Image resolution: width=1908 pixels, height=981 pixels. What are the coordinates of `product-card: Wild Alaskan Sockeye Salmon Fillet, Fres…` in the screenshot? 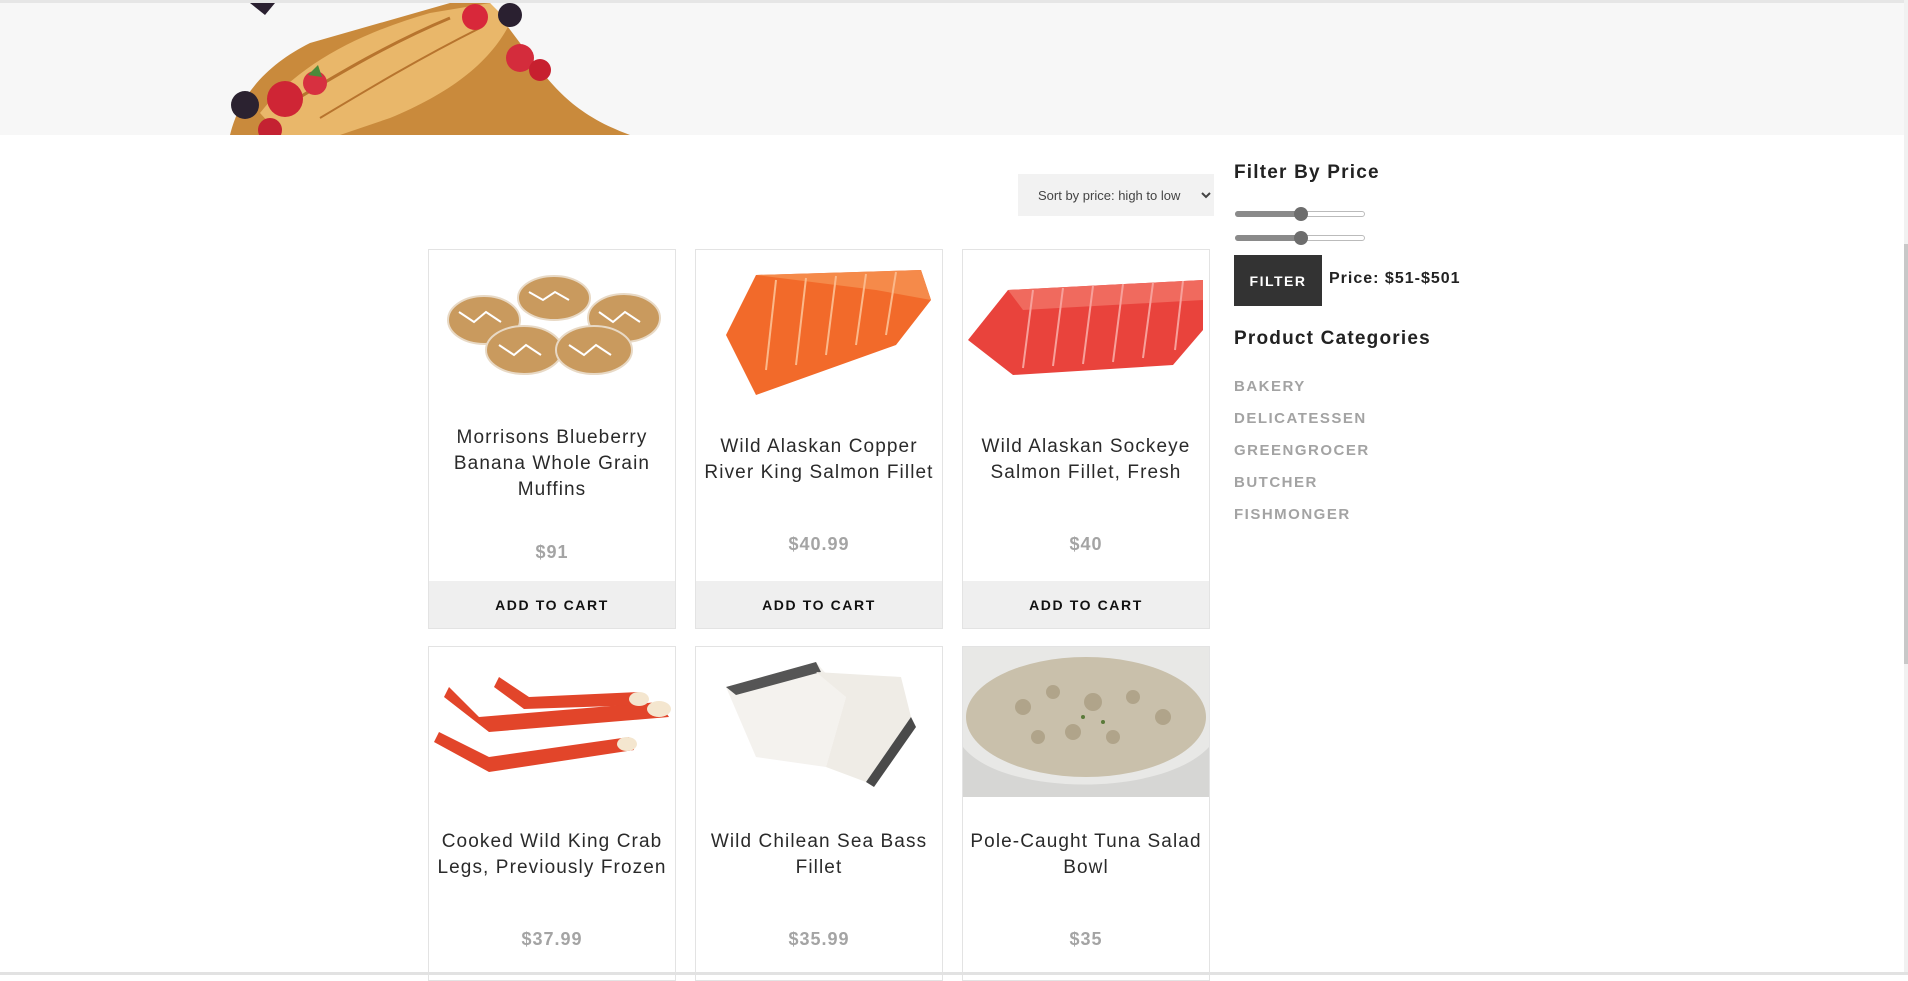 It's located at (1086, 439).